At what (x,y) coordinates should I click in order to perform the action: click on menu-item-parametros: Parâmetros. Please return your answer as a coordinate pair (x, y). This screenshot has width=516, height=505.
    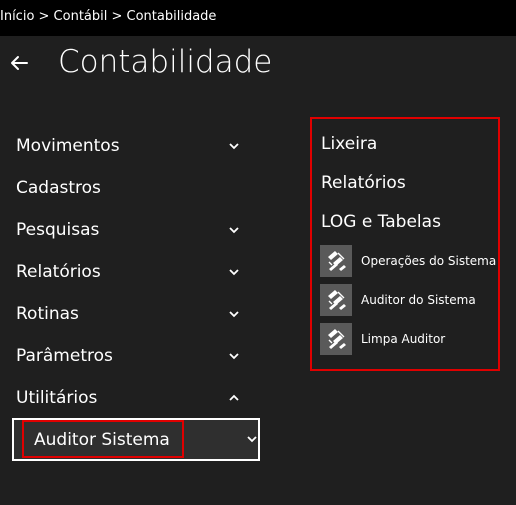
    Looking at the image, I should click on (130, 356).